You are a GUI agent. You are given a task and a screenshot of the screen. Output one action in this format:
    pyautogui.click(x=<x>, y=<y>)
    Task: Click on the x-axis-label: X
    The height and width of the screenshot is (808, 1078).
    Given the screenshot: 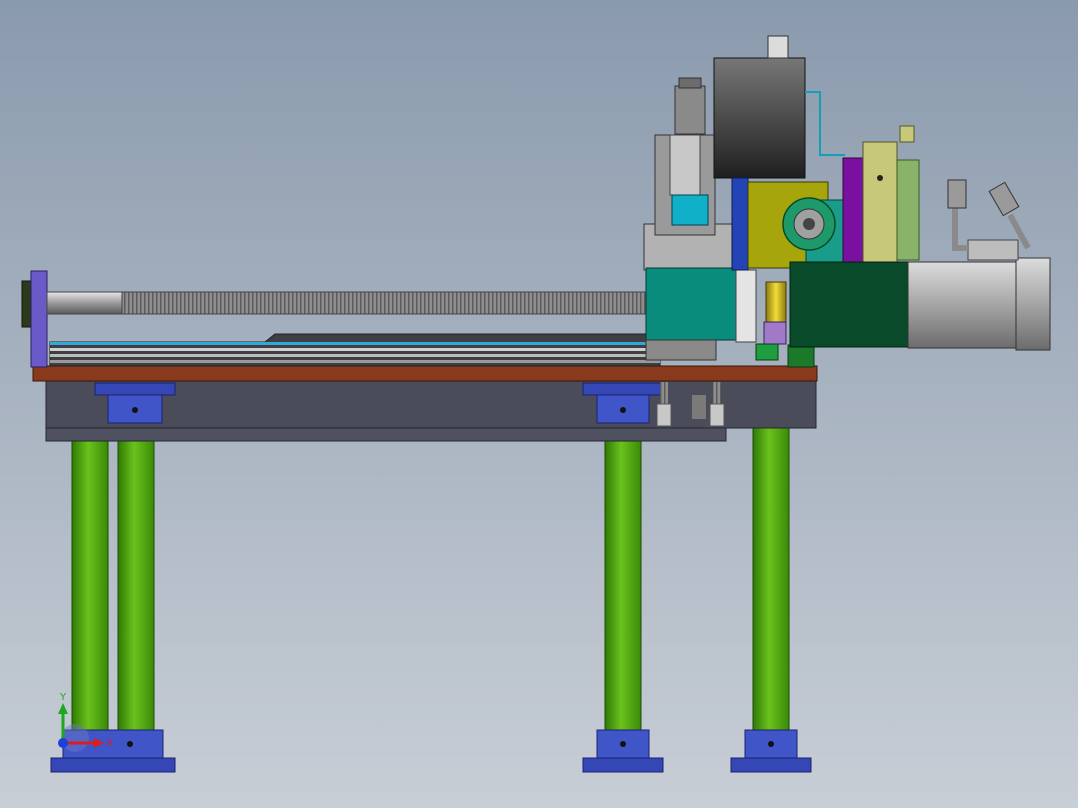 What is the action you would take?
    pyautogui.click(x=109, y=743)
    